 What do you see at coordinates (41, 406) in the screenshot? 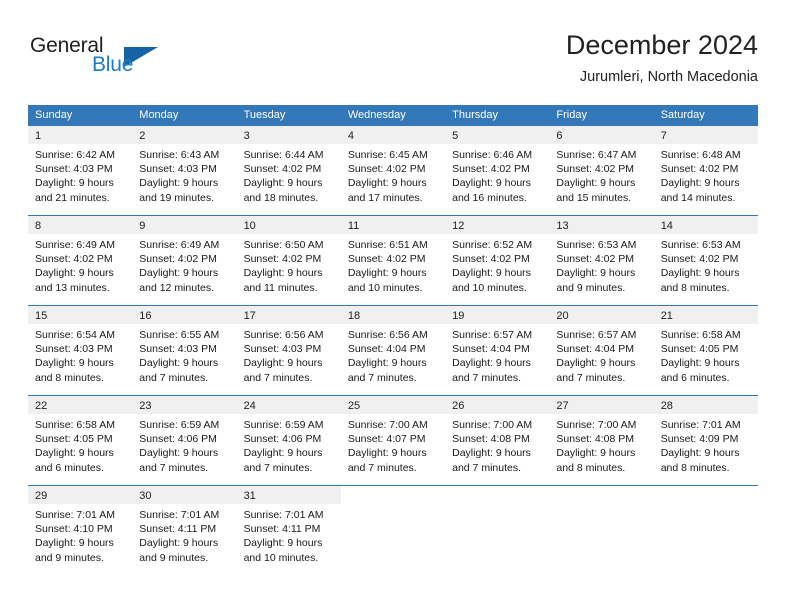
I see `day-number: 22` at bounding box center [41, 406].